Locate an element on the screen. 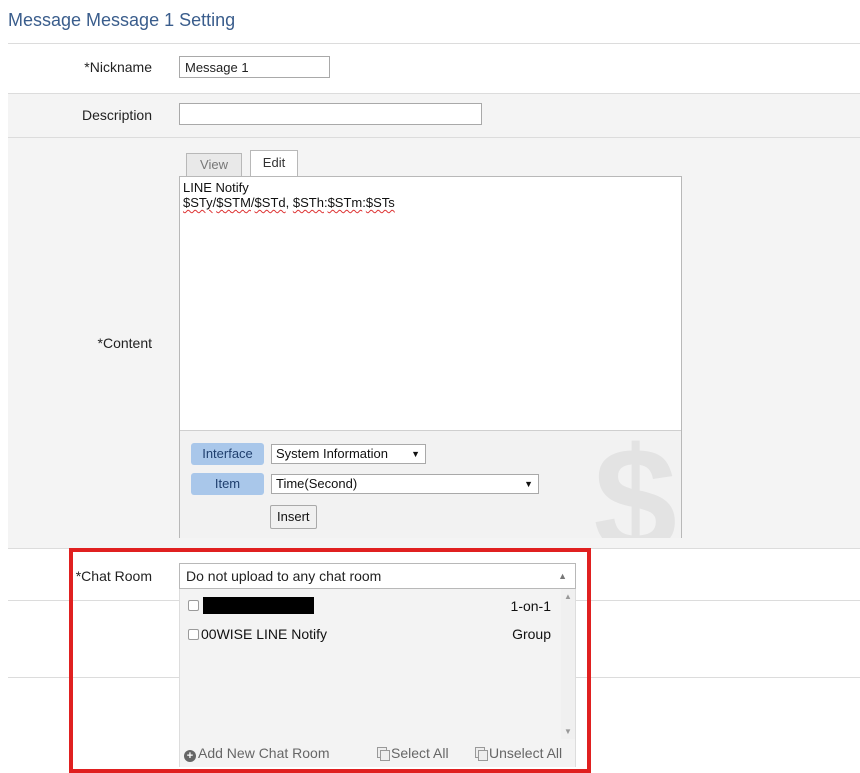  item-select-value: Time(Second) is located at coordinates (317, 483).